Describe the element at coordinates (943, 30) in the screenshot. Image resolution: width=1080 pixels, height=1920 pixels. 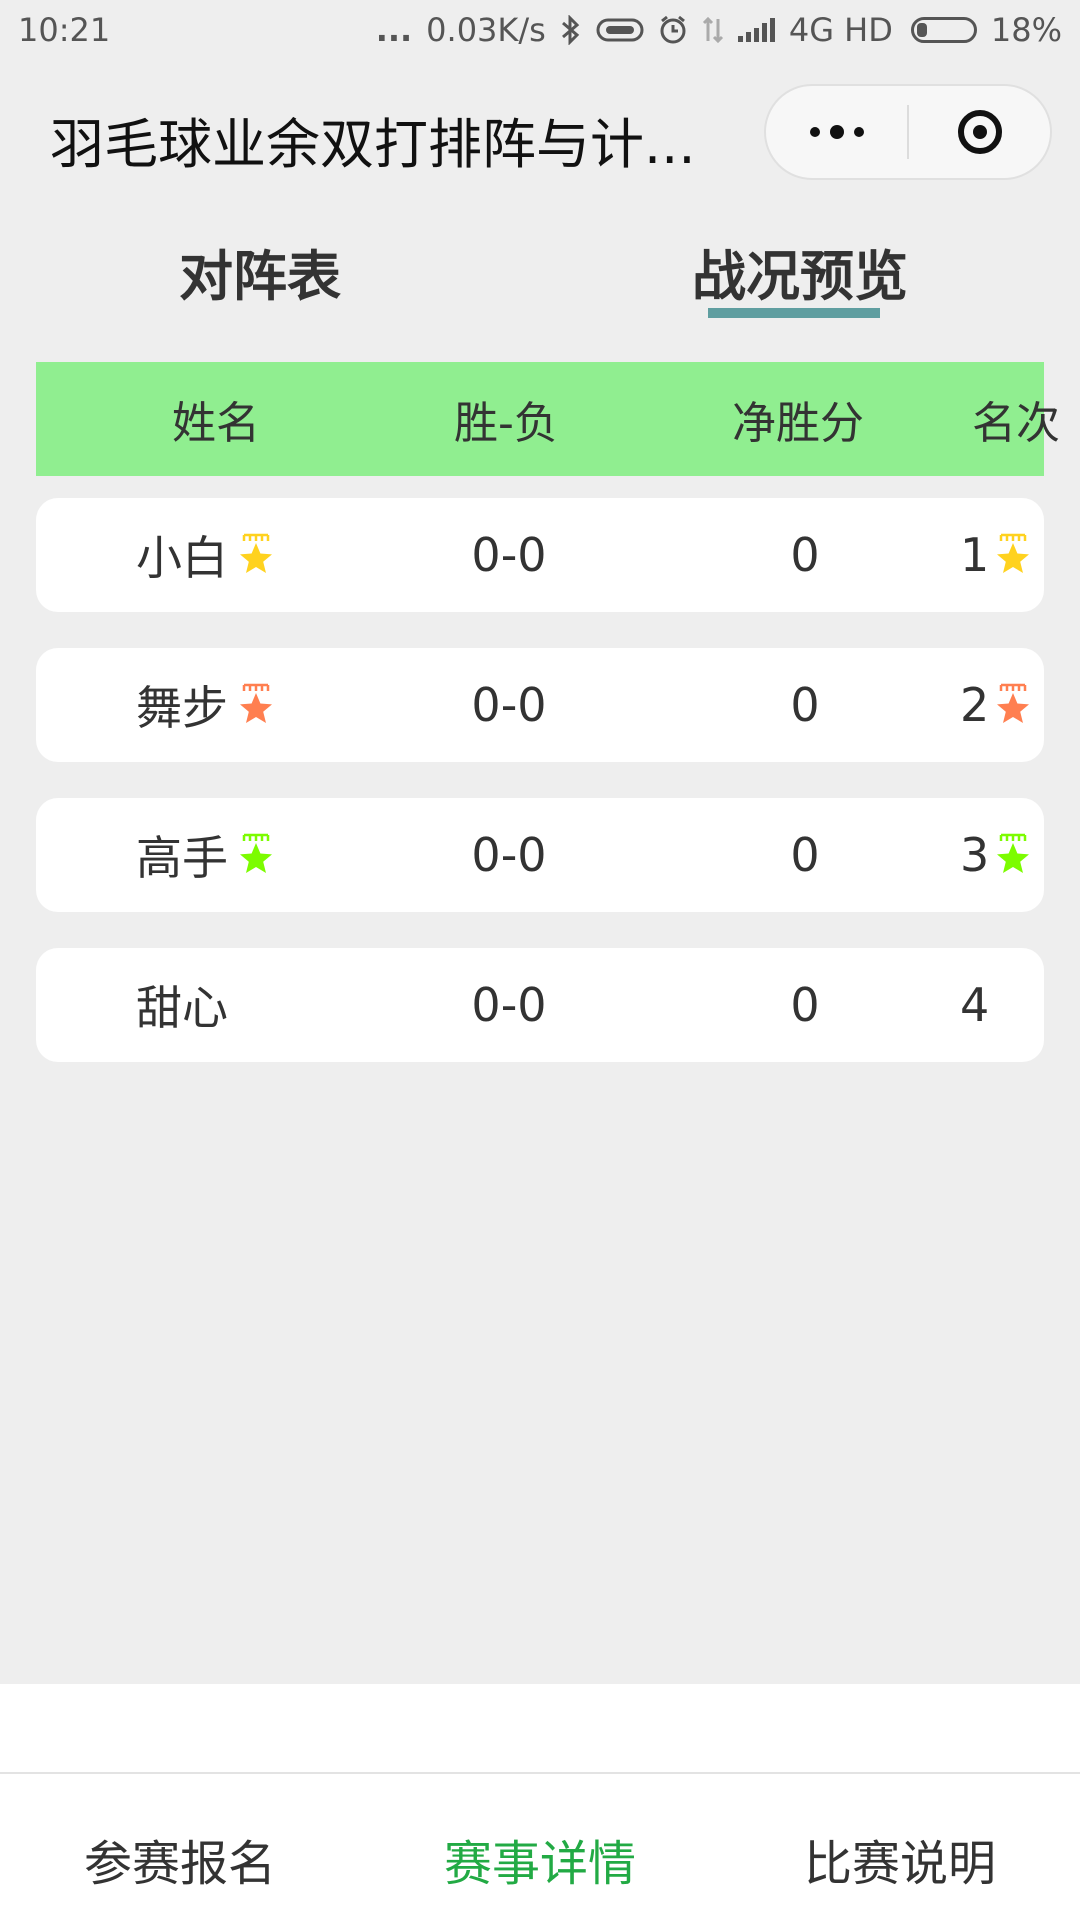
I see `battery-icon` at that location.